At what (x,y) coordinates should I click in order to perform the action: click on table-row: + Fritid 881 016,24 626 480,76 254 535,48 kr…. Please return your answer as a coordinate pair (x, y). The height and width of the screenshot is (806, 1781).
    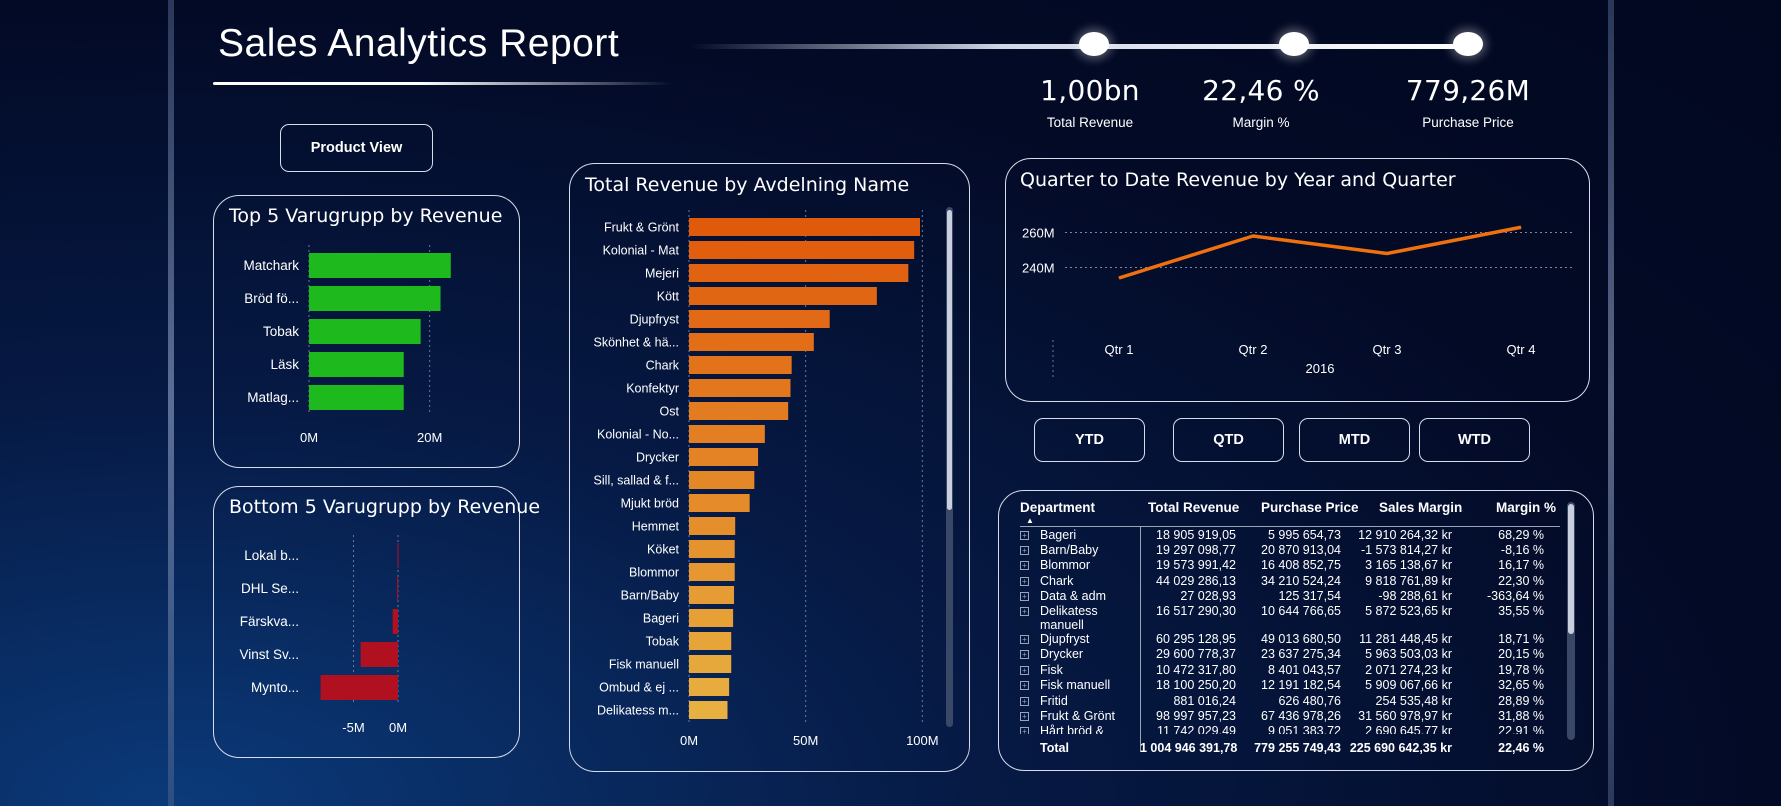
    Looking at the image, I should click on (1292, 701).